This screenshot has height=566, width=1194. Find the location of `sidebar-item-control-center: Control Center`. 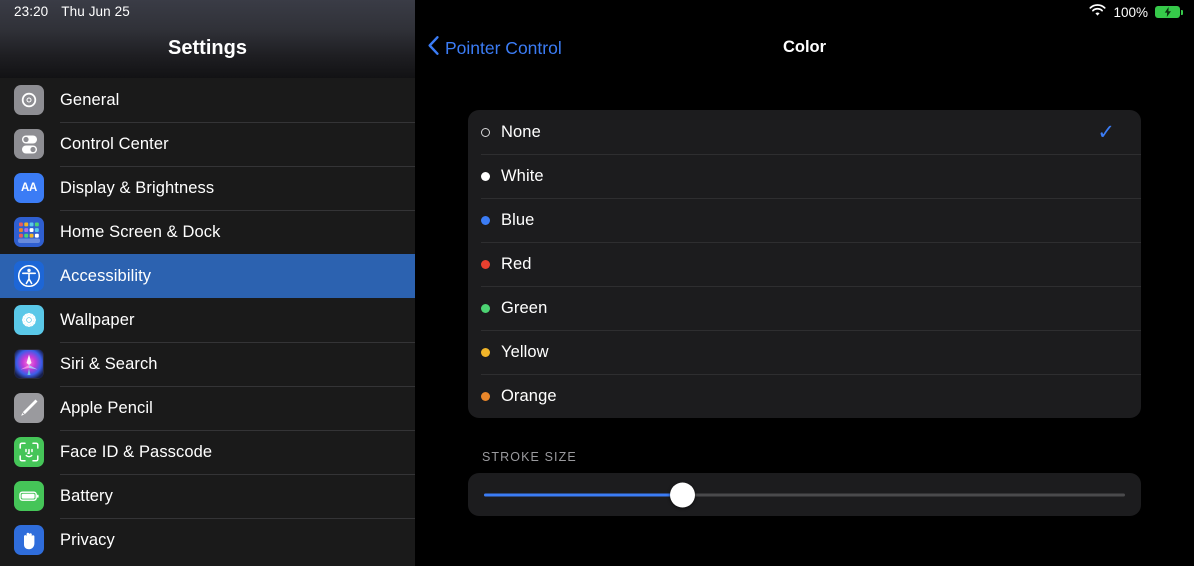

sidebar-item-control-center: Control Center is located at coordinates (207, 144).